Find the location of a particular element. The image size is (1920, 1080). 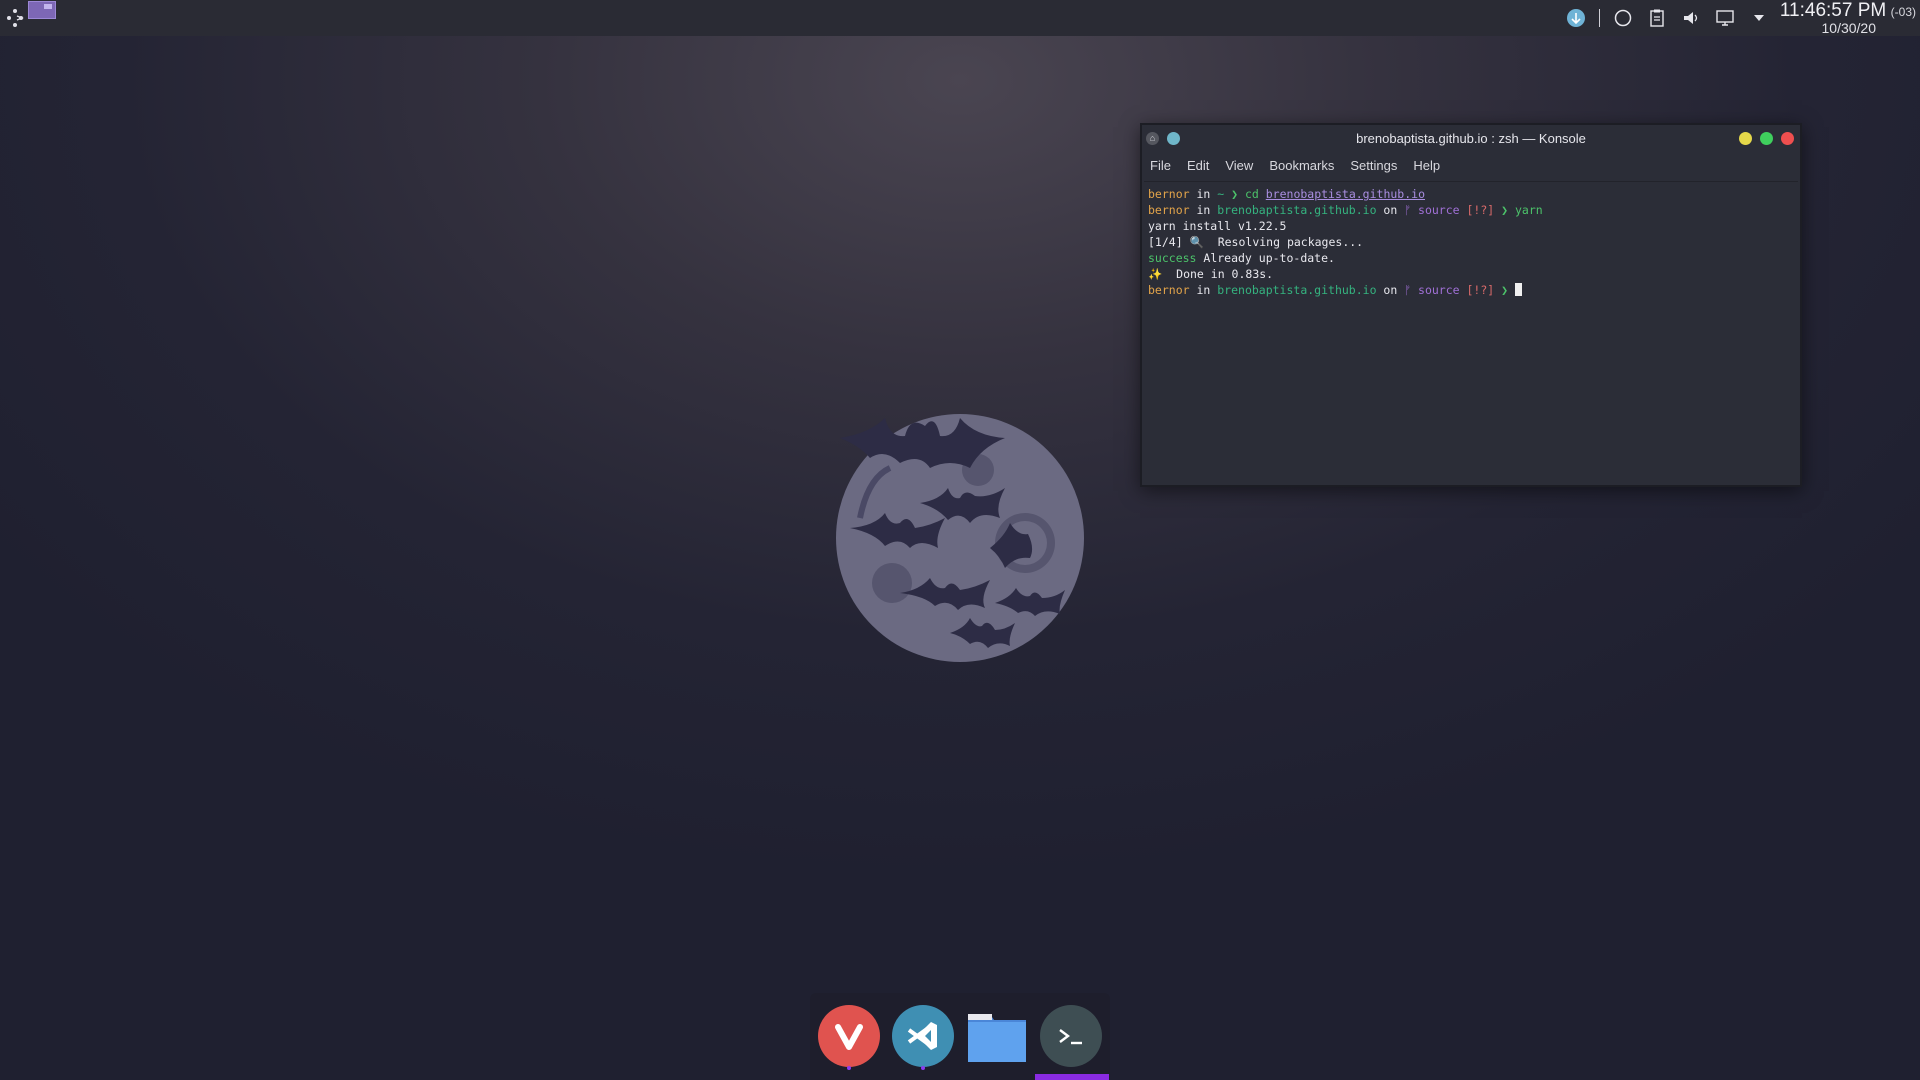

command-text: yarn is located at coordinates (1528, 210).